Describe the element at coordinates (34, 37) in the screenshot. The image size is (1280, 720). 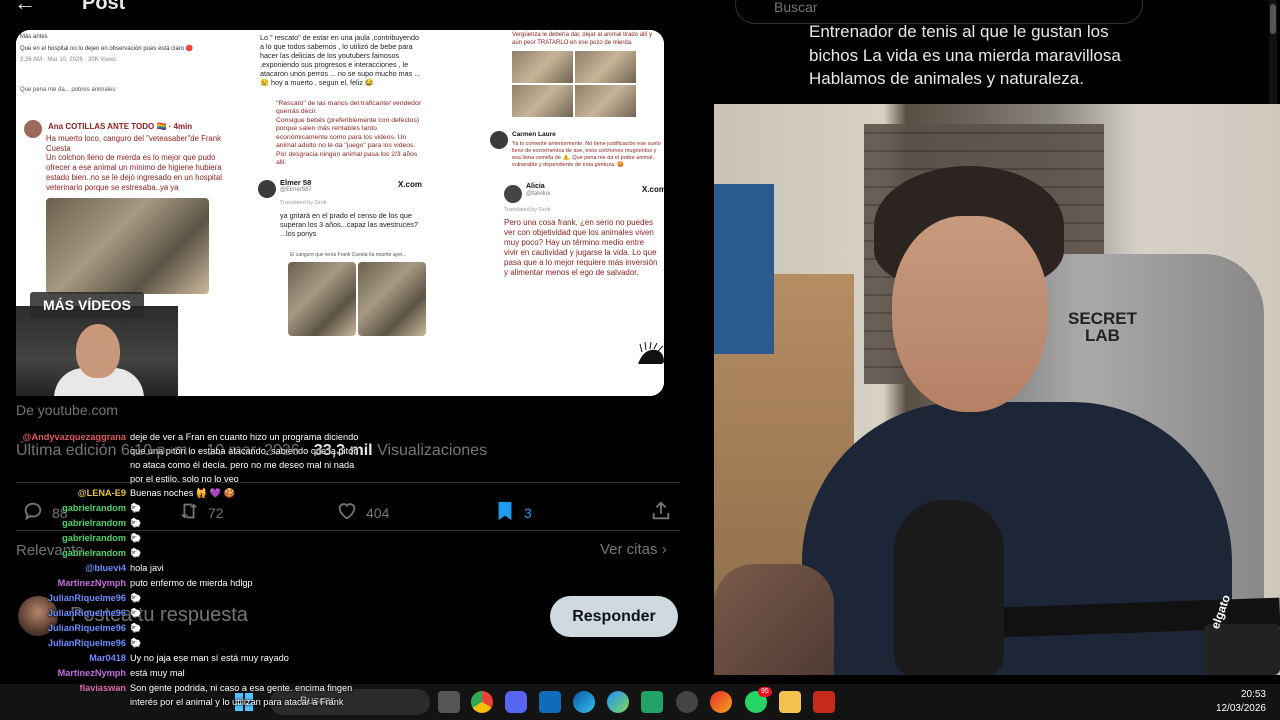
I see `tweet-header-line: Más antes` at that location.